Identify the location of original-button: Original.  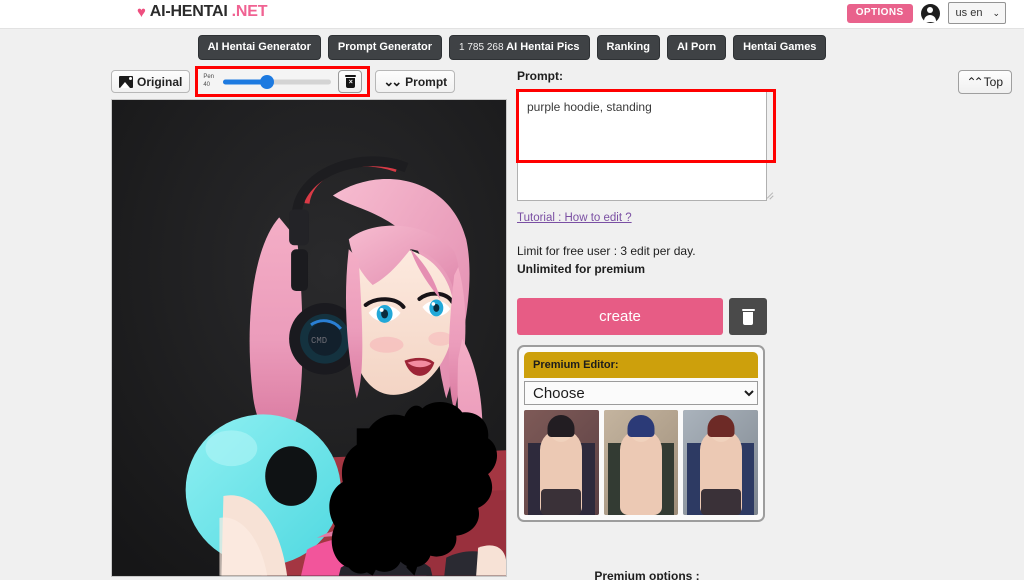
(151, 81).